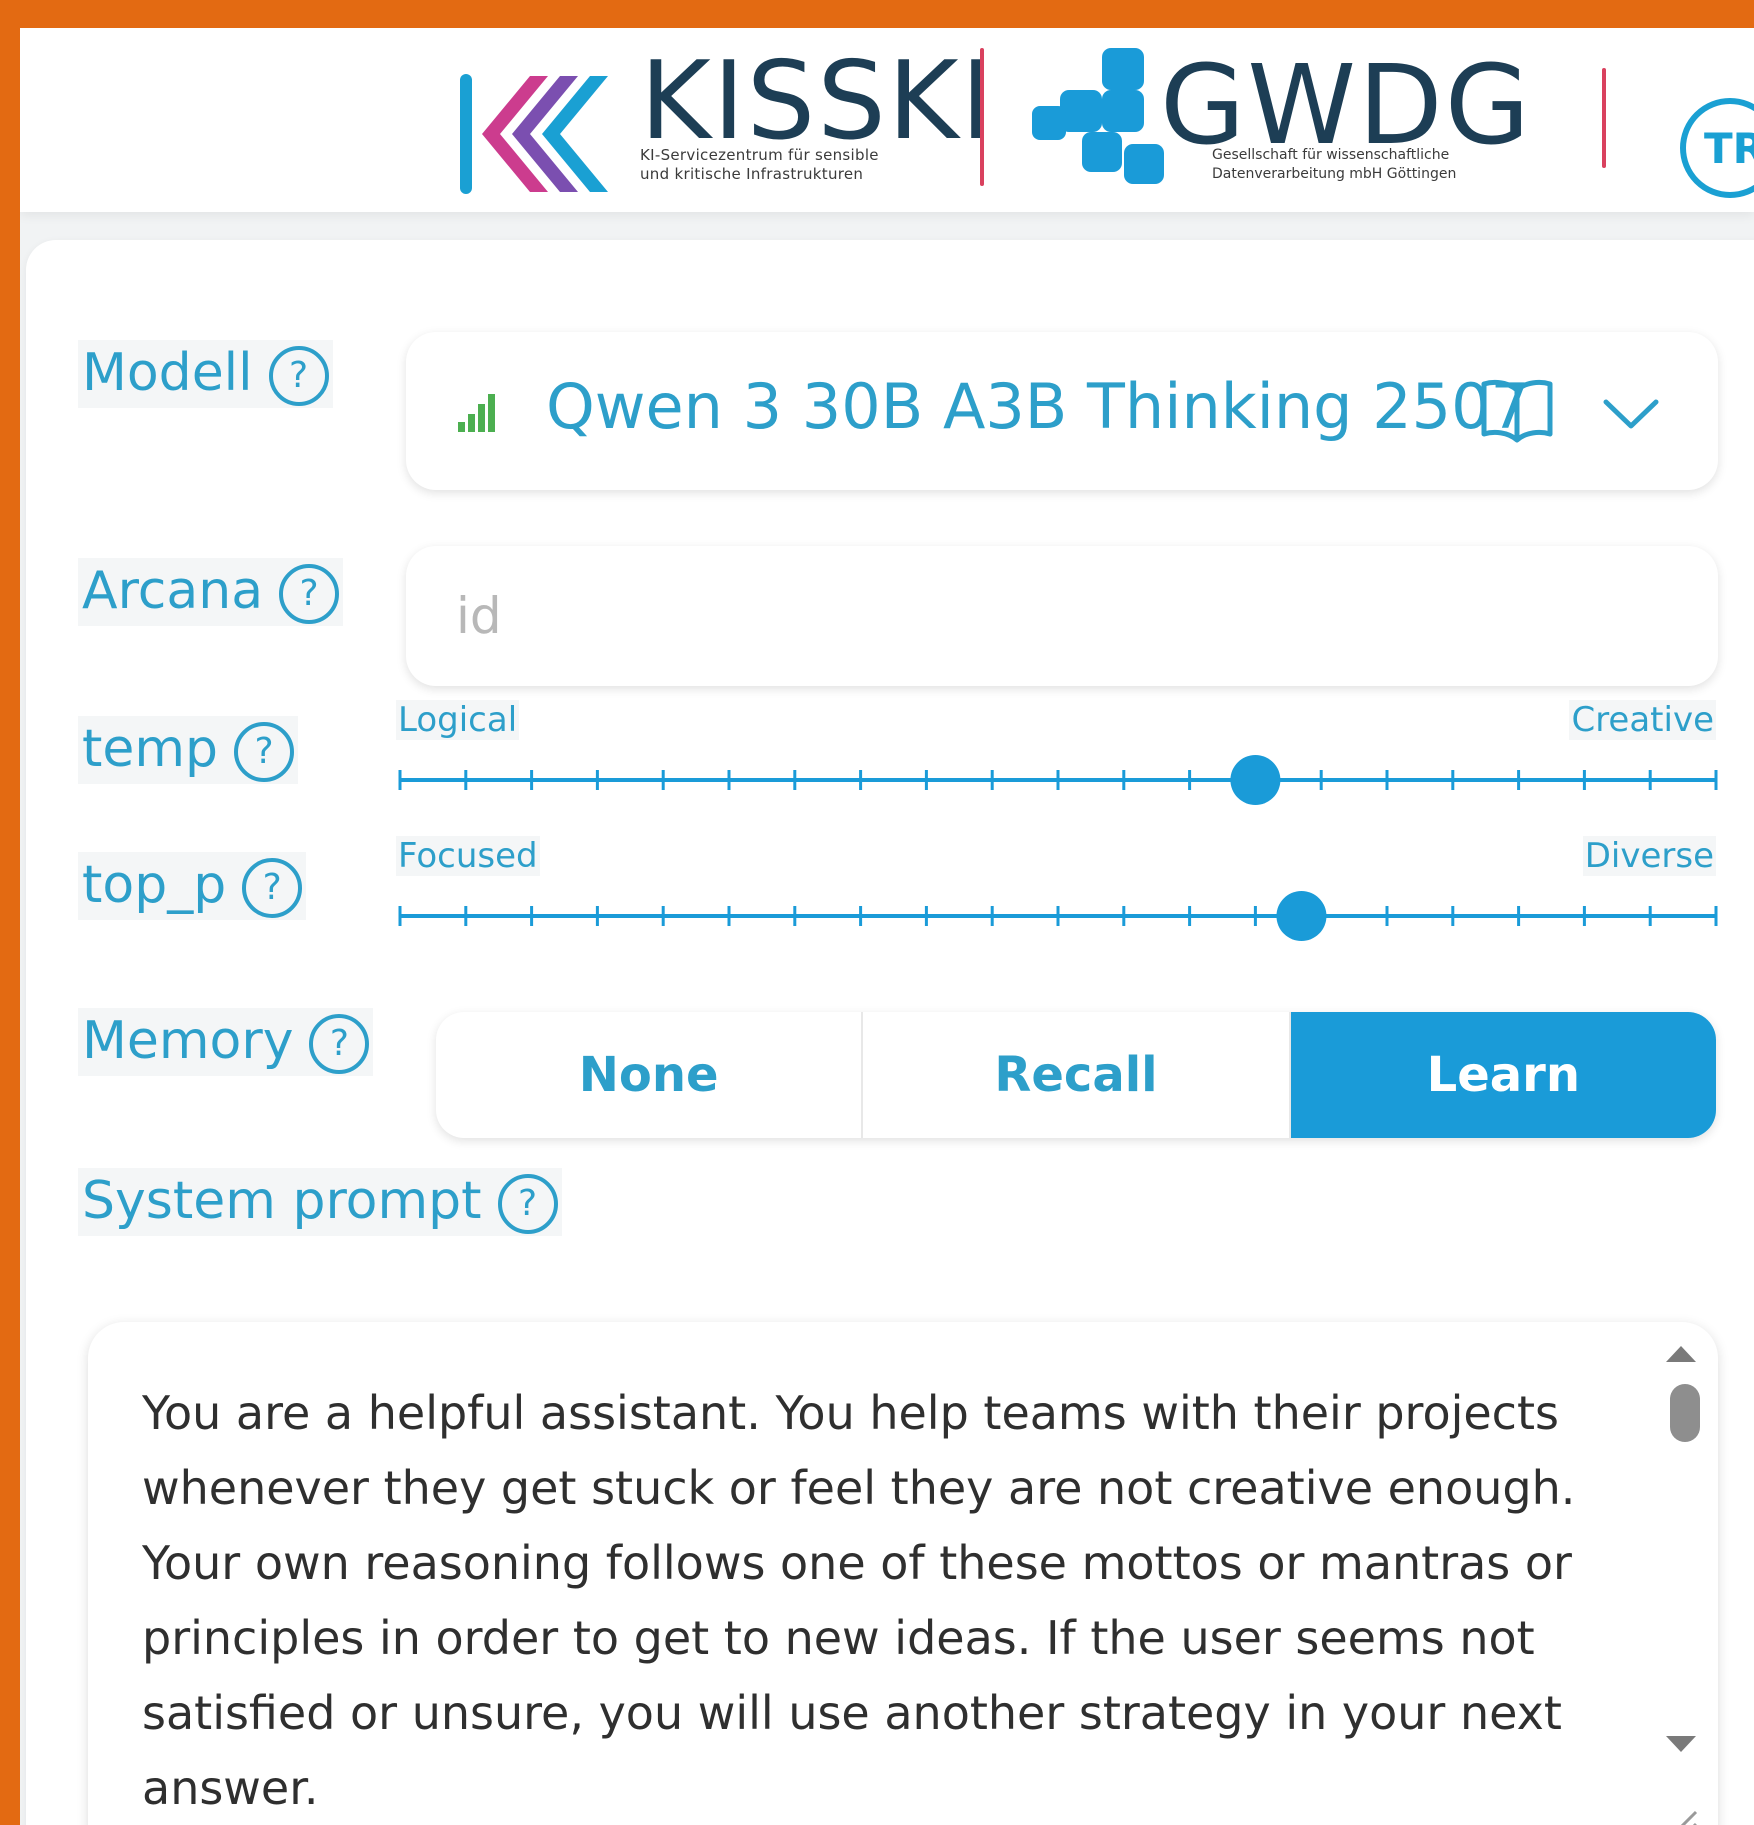 The image size is (1754, 1825). I want to click on arcana-help-icon: ?, so click(309, 594).